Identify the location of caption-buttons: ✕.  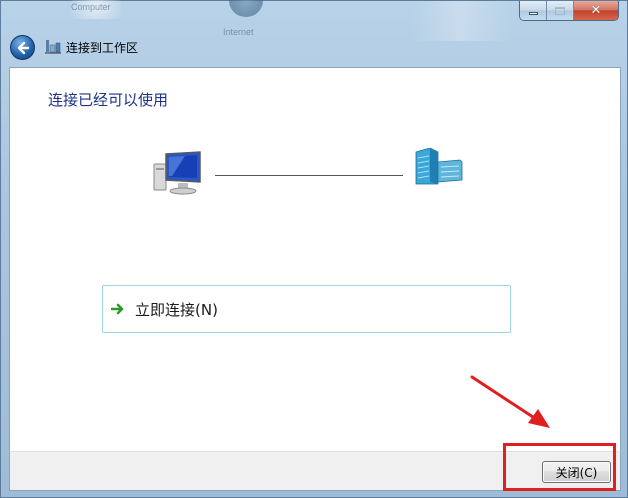
(569, 11).